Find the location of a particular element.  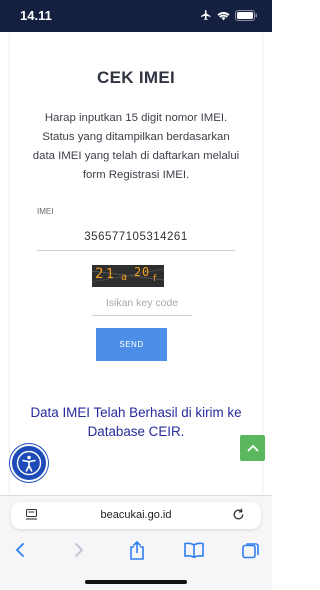

bookmarks-icon is located at coordinates (194, 550).